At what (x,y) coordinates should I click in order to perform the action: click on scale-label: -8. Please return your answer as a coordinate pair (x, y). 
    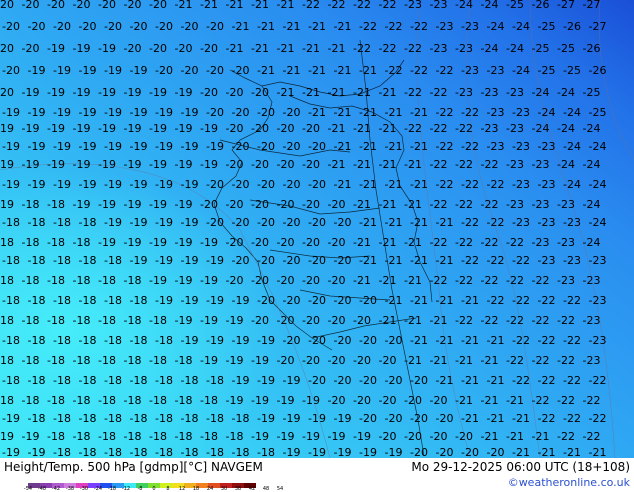
    Looking at the image, I should click on (140, 489).